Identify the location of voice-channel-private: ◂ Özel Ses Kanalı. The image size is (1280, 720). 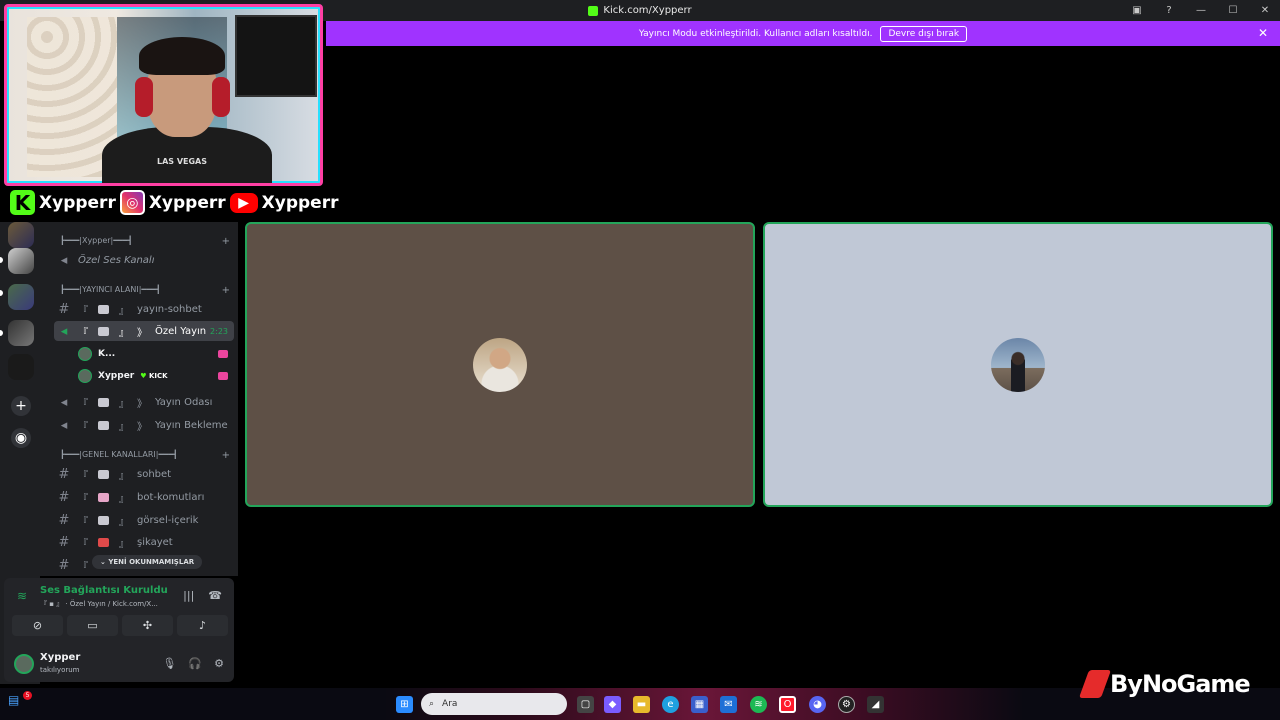
(146, 260).